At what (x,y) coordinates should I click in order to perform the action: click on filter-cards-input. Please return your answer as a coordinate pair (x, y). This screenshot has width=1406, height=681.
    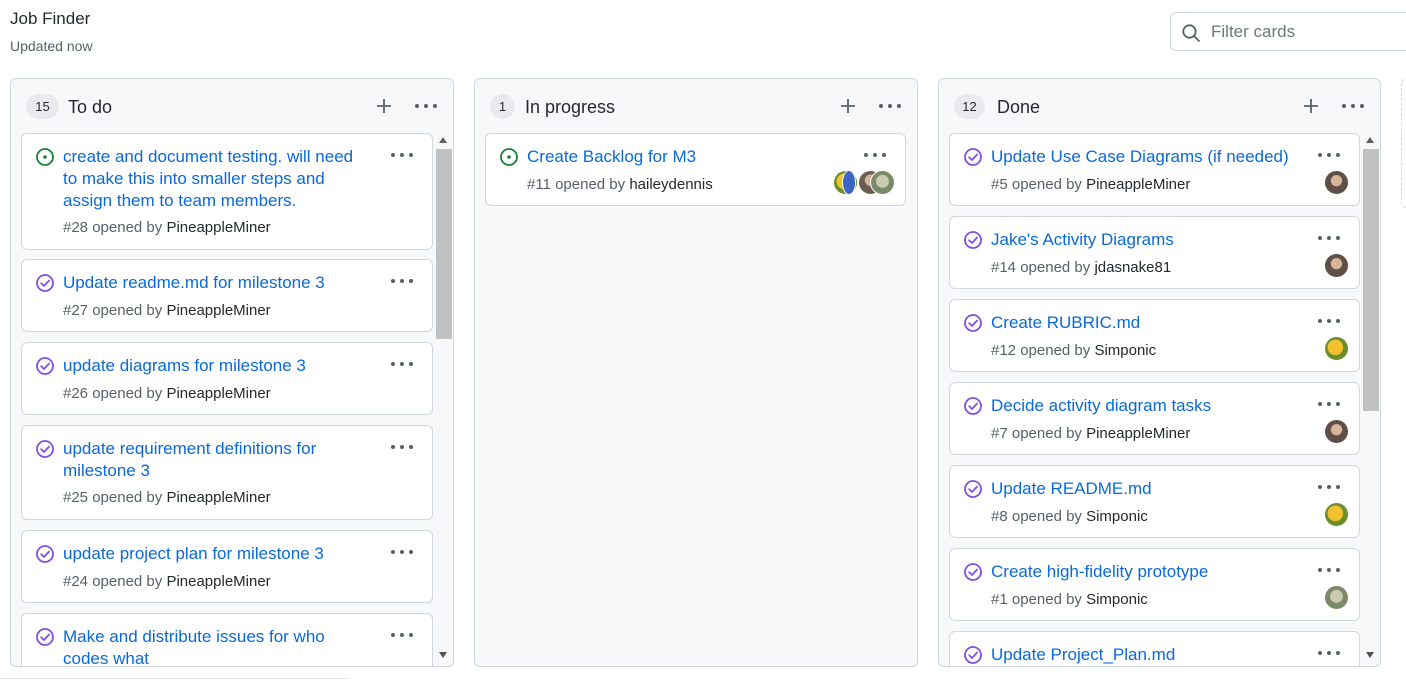
    Looking at the image, I should click on (1306, 32).